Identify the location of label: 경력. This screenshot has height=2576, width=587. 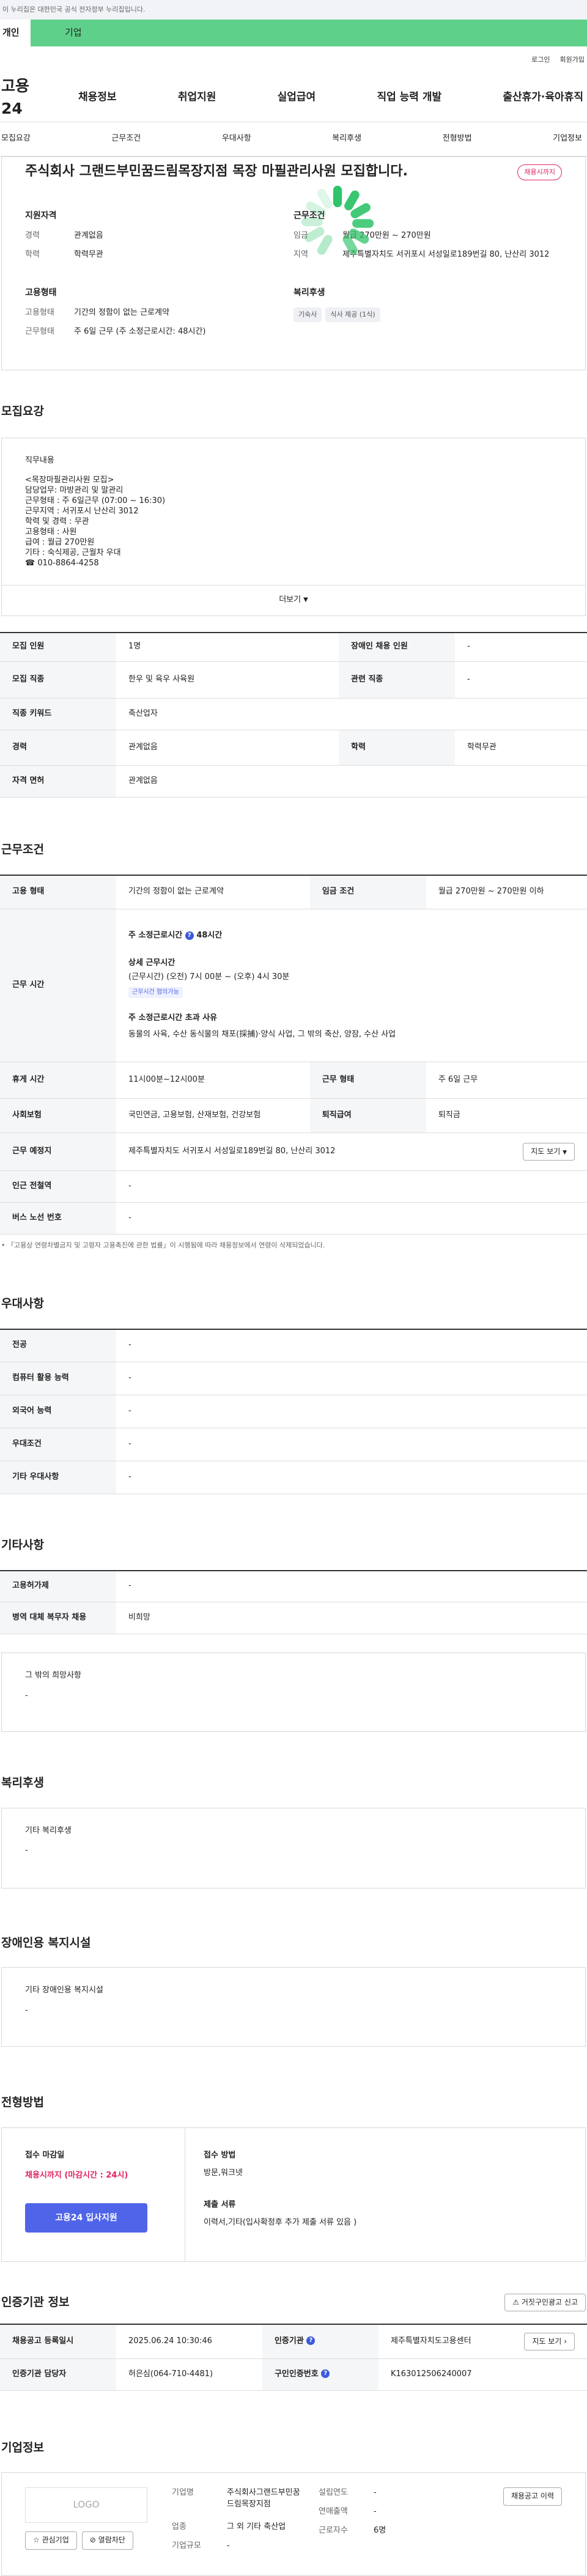
(32, 236).